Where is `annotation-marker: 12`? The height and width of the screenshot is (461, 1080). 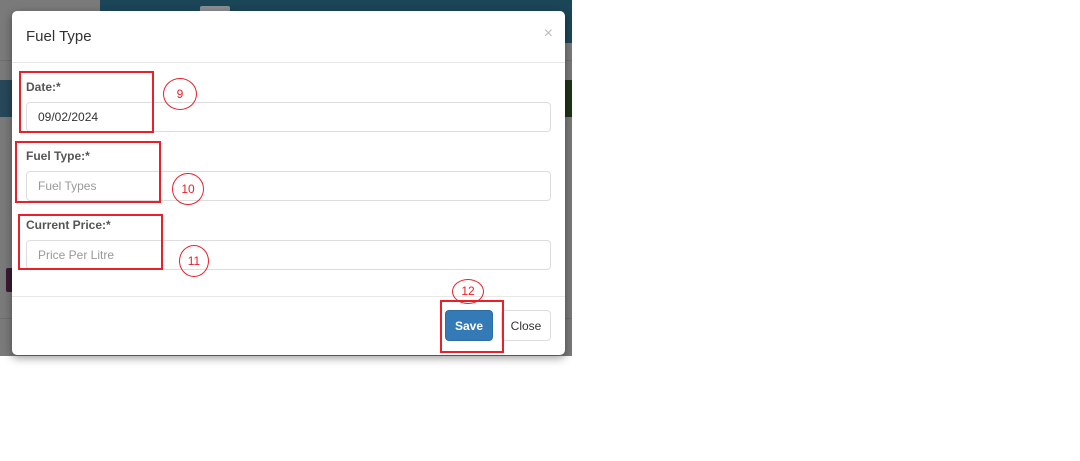
annotation-marker: 12 is located at coordinates (468, 291).